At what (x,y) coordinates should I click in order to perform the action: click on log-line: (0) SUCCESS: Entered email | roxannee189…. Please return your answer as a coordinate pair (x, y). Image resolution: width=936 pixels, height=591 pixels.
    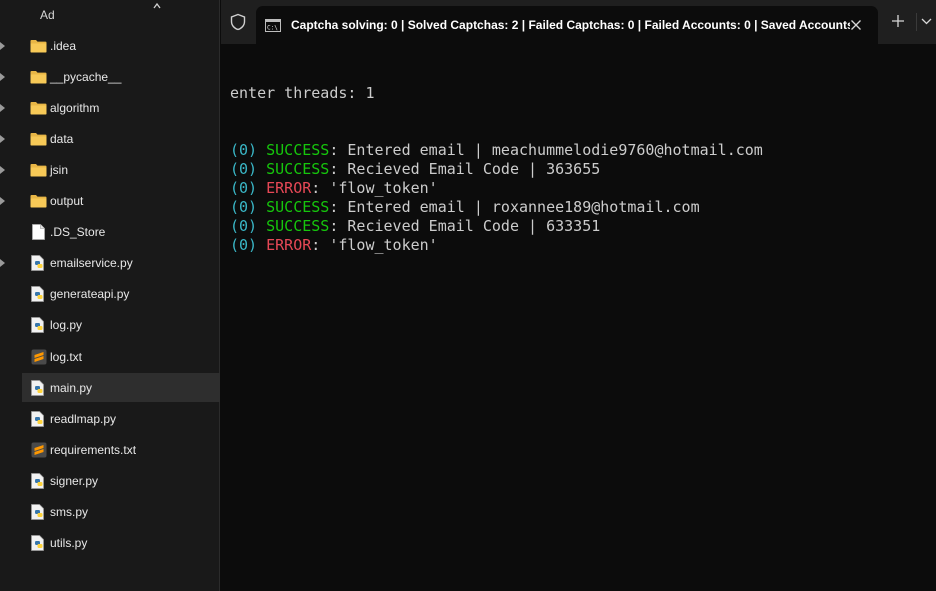
    Looking at the image, I should click on (580, 207).